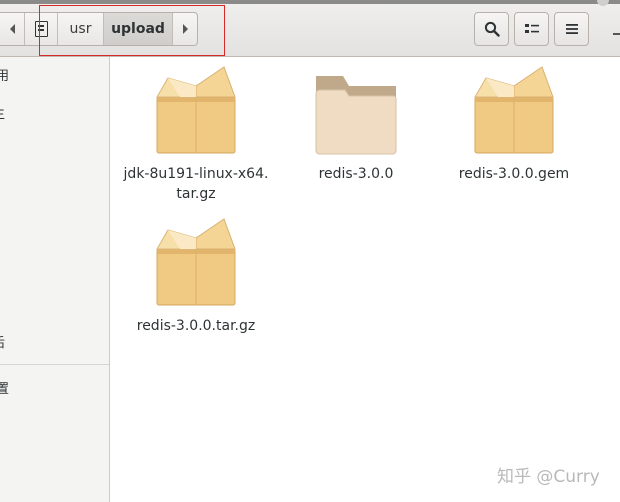 This screenshot has height=502, width=620. Describe the element at coordinates (196, 194) in the screenshot. I see `file-name-line2: tar.gz` at that location.